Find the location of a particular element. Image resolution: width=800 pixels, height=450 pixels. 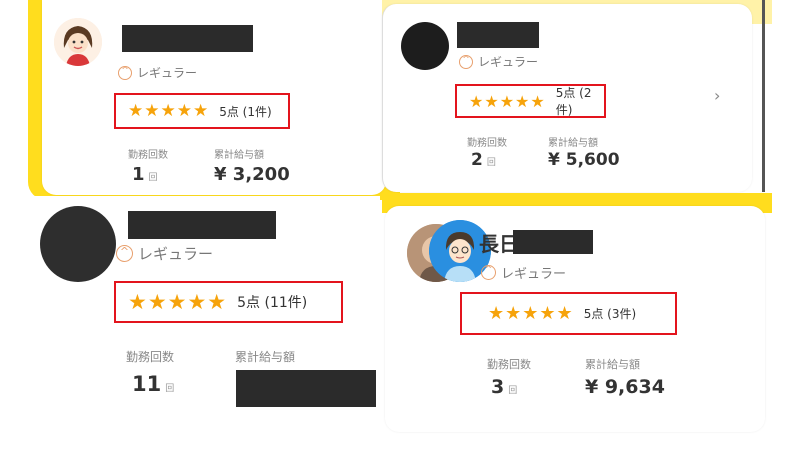

rating-score: 5点 (11件) is located at coordinates (272, 303).